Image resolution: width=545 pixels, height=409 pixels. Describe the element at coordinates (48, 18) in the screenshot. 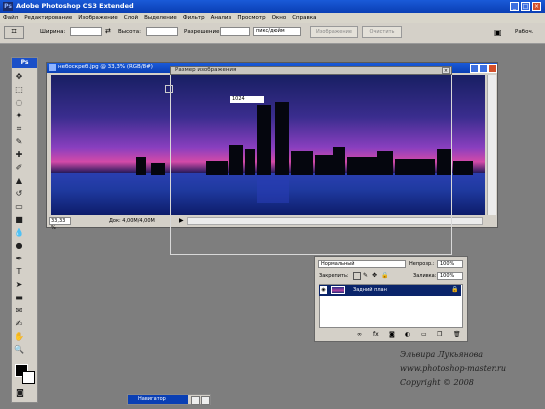

I see `menu-edit: Редактирование` at that location.